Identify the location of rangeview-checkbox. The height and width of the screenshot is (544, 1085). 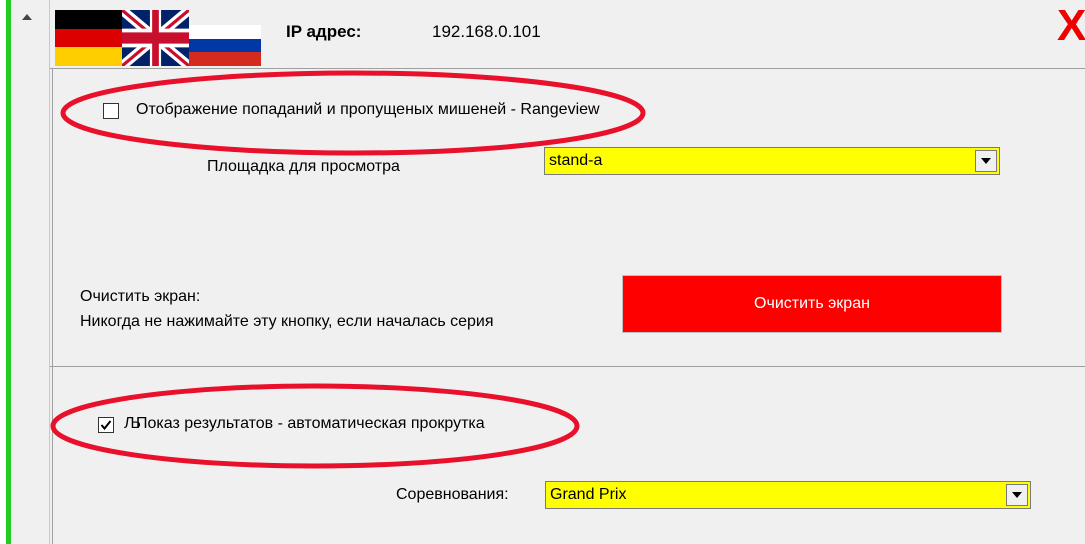
(111, 111).